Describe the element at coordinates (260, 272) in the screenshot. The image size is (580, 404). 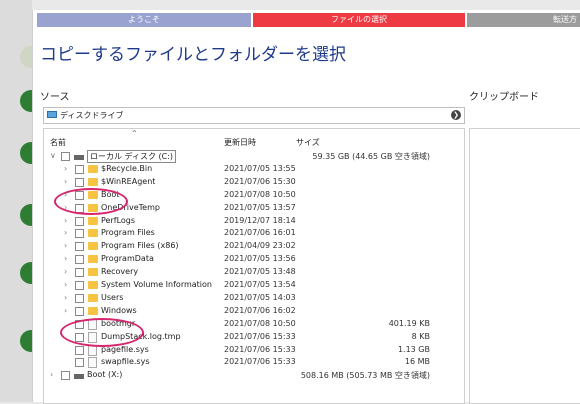
I see `item-date: 2021/07/05 13:48` at that location.